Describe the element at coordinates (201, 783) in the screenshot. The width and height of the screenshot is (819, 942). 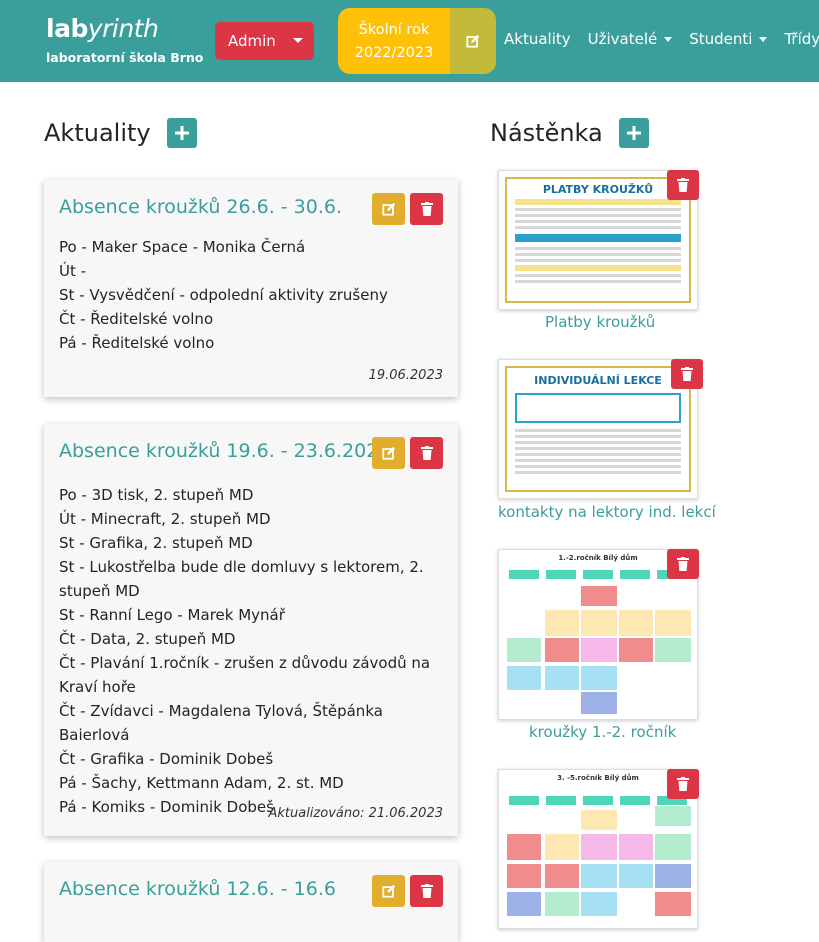
I see `news-line: Pá - Šachy, Kettmann Adam, 2. st. MD` at that location.